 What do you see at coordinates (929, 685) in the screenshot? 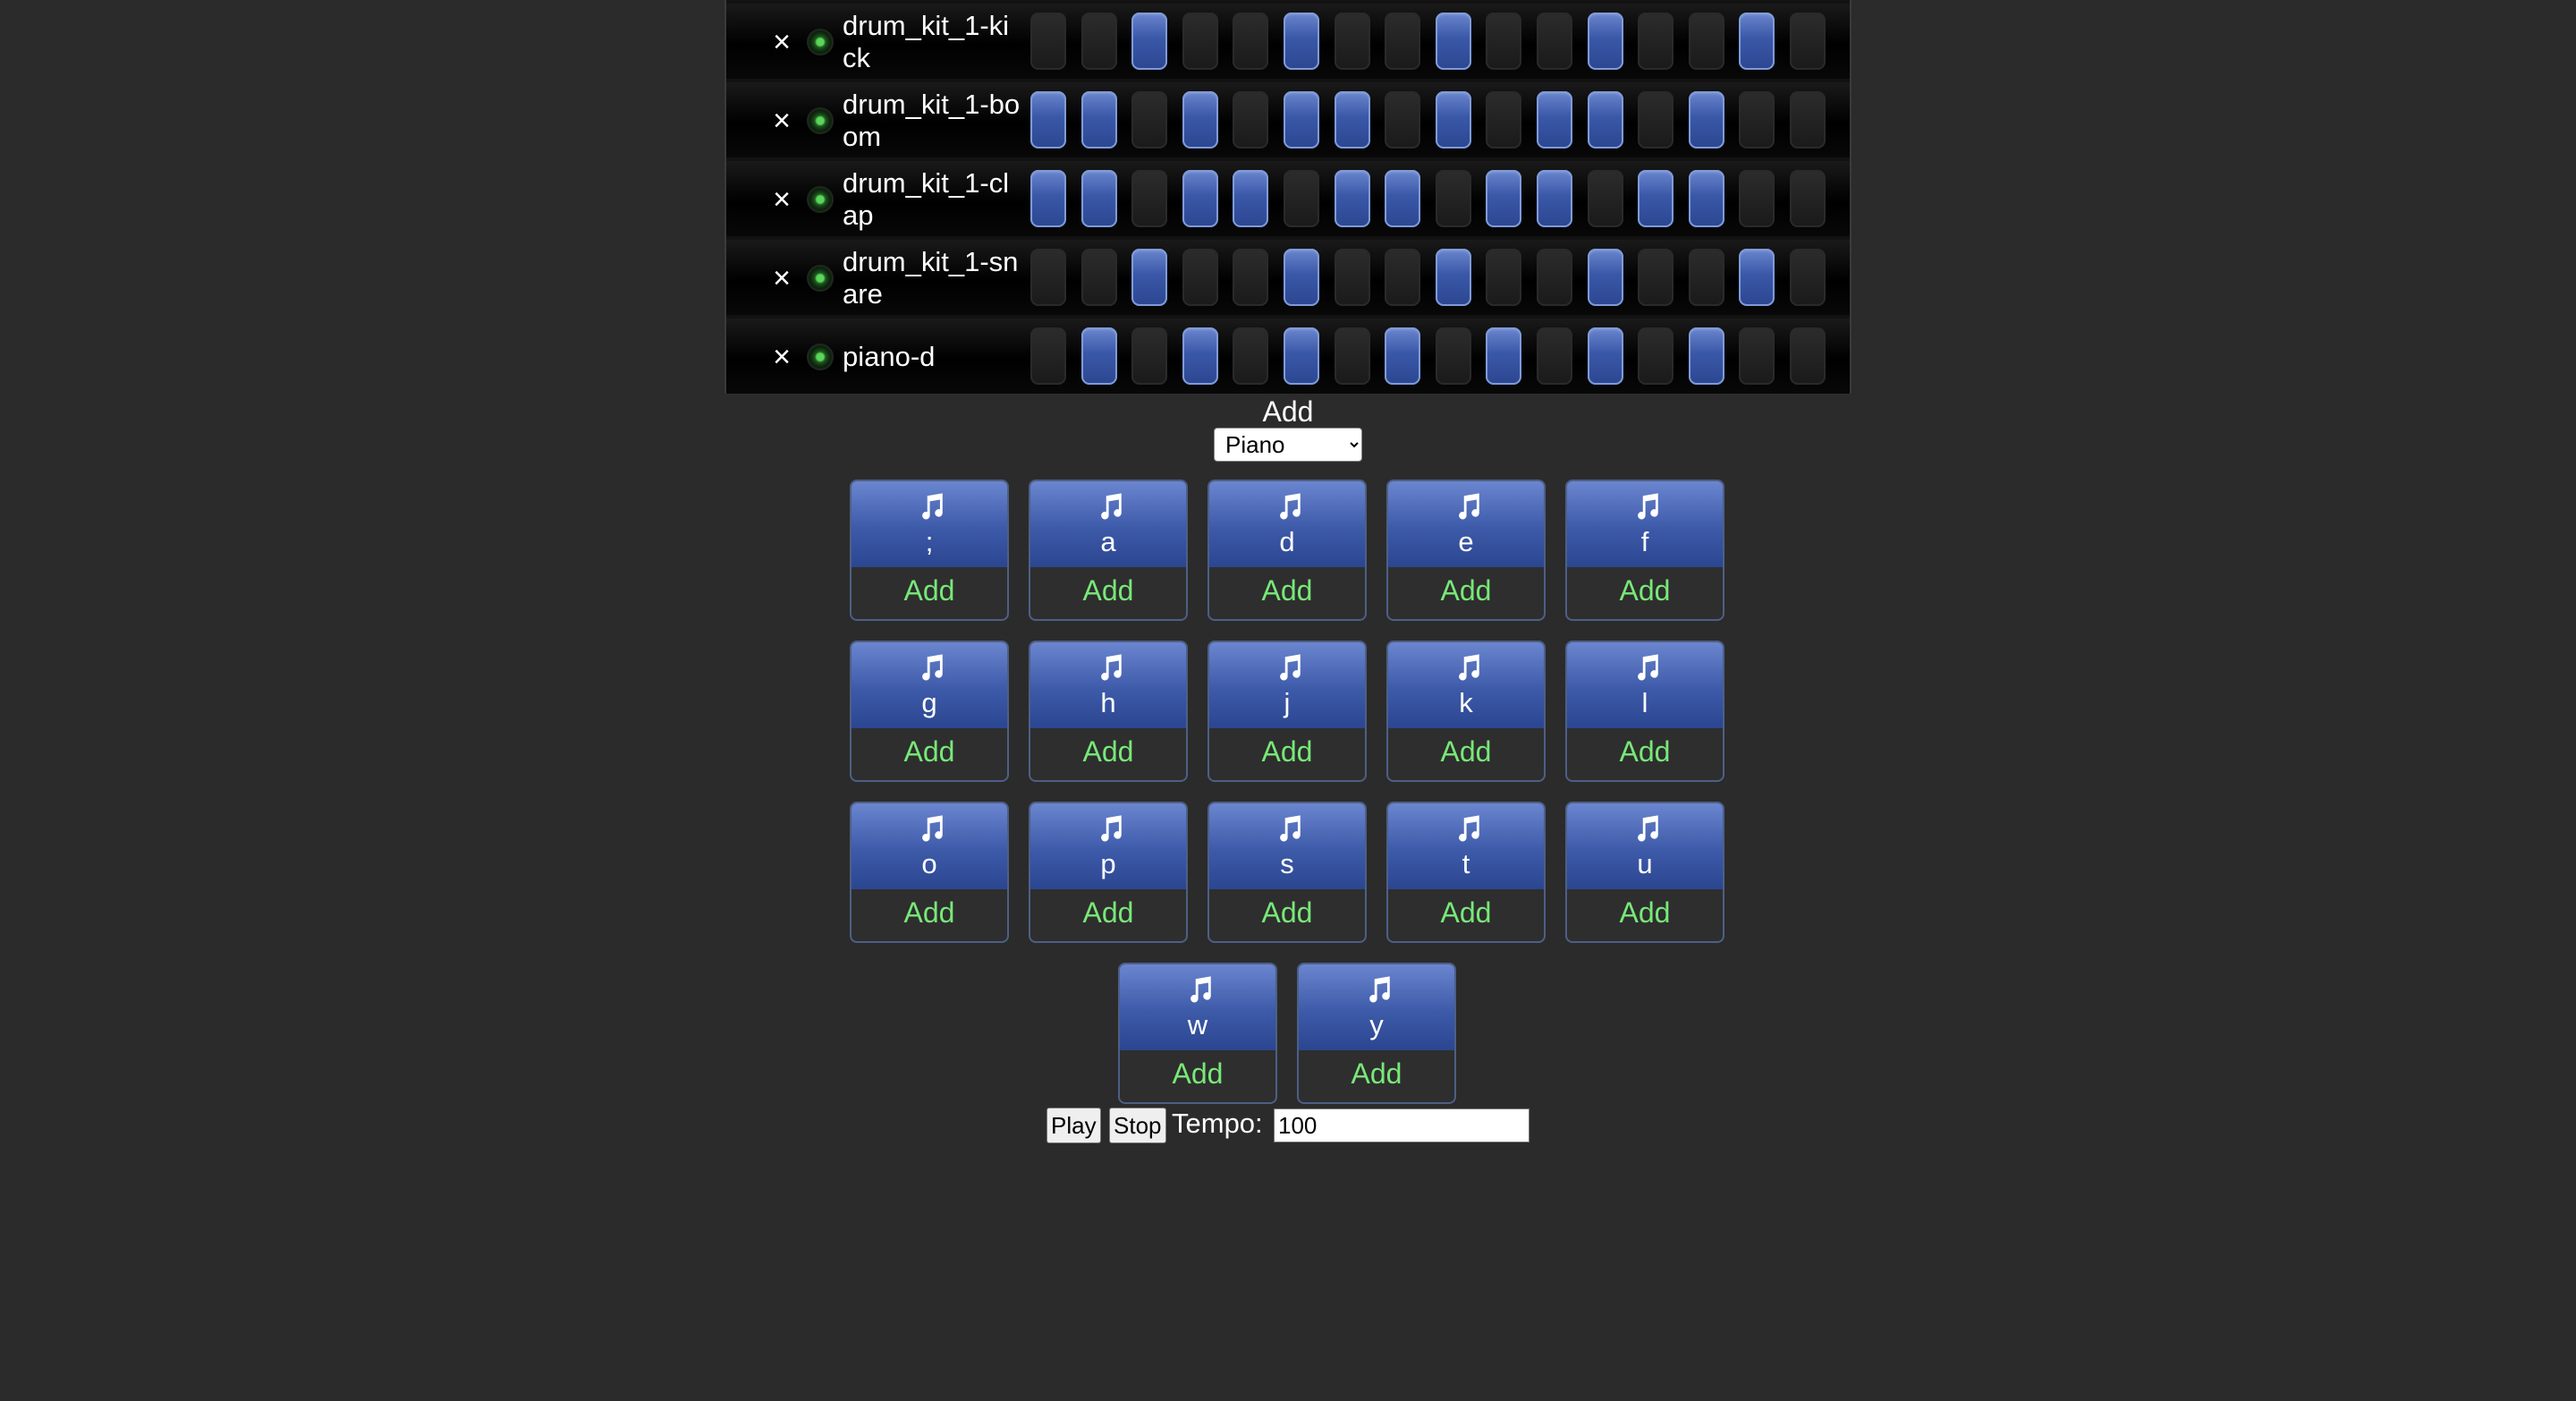
I see `sample-header: g` at bounding box center [929, 685].